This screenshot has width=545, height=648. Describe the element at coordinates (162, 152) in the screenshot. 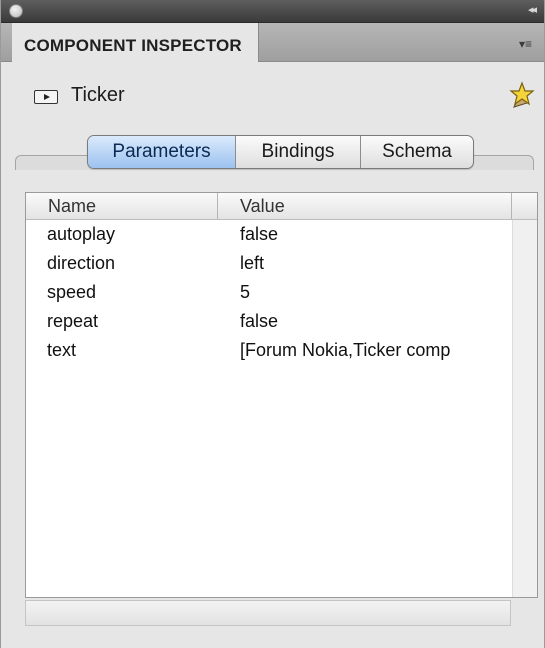

I see `tab-parameters: Parameters` at that location.